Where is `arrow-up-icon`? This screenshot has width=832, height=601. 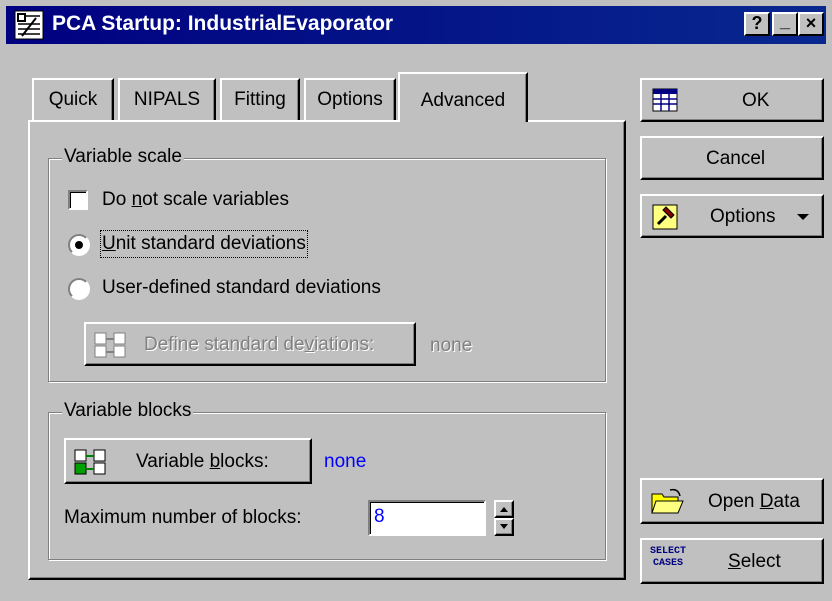 arrow-up-icon is located at coordinates (504, 509).